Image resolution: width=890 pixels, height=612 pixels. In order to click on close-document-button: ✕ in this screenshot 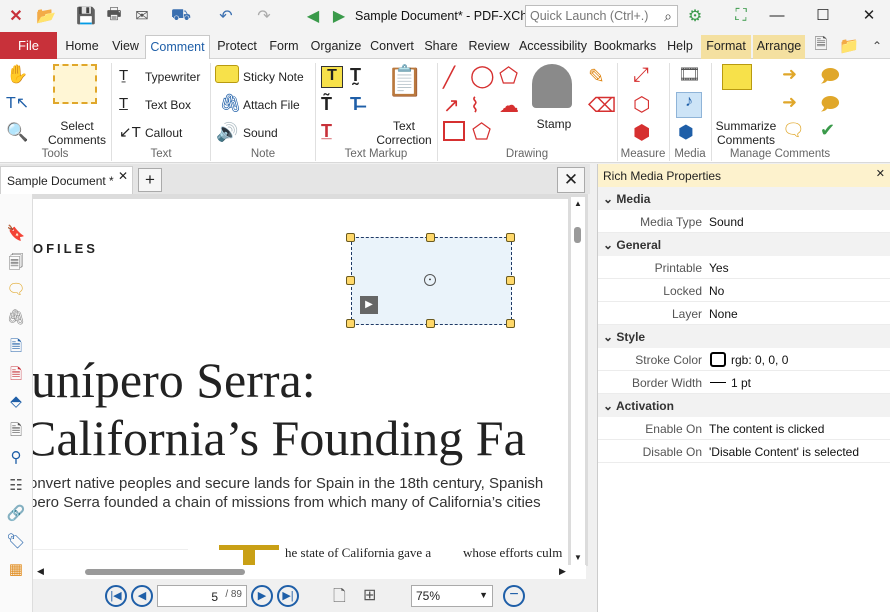, I will do `click(571, 180)`.